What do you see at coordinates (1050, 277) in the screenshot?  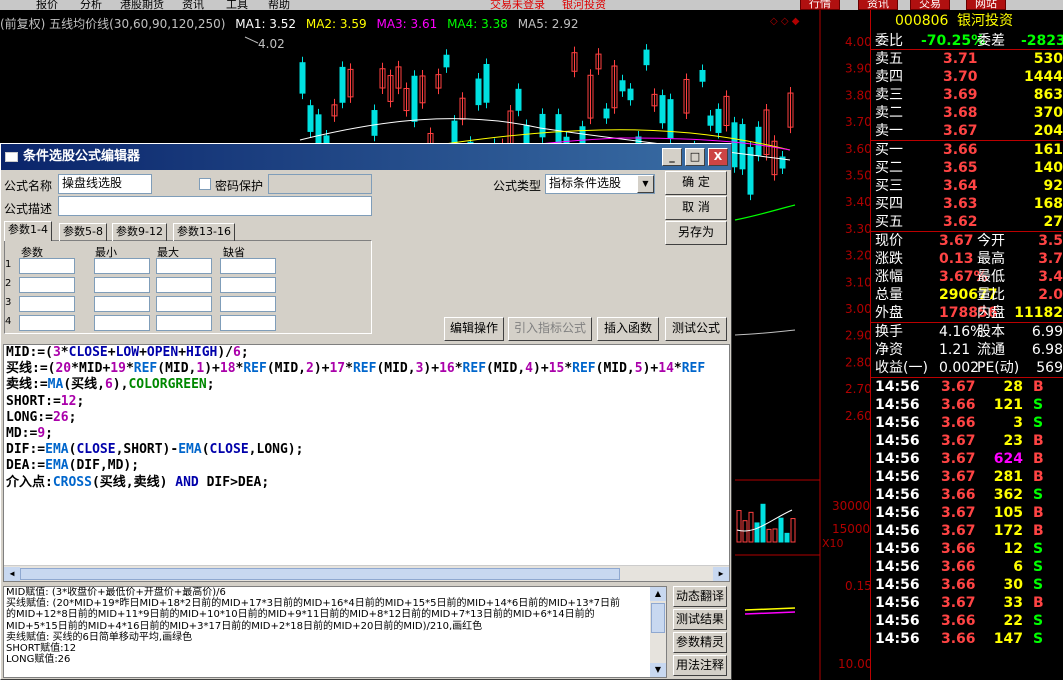 I see `stat-value: 3.4` at bounding box center [1050, 277].